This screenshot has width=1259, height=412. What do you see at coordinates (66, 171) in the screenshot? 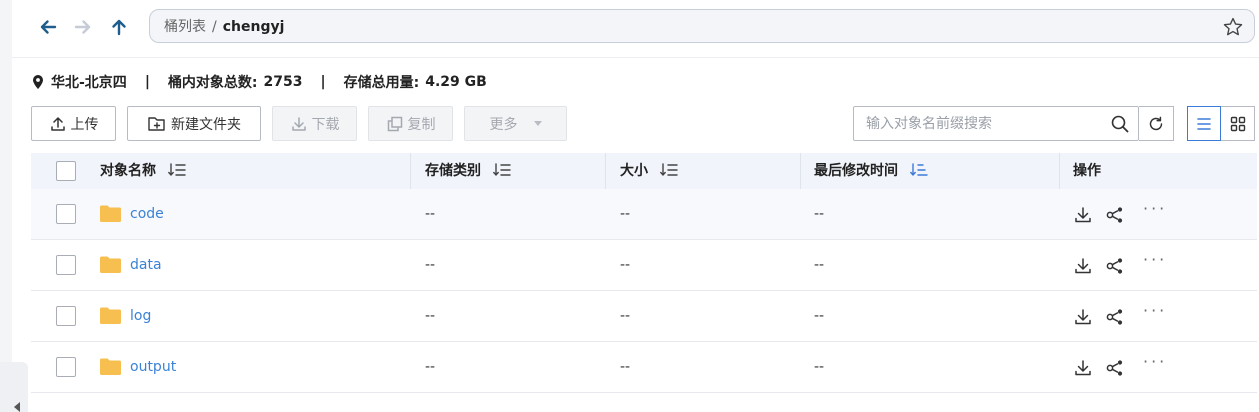
I see `select-all-checkbox` at bounding box center [66, 171].